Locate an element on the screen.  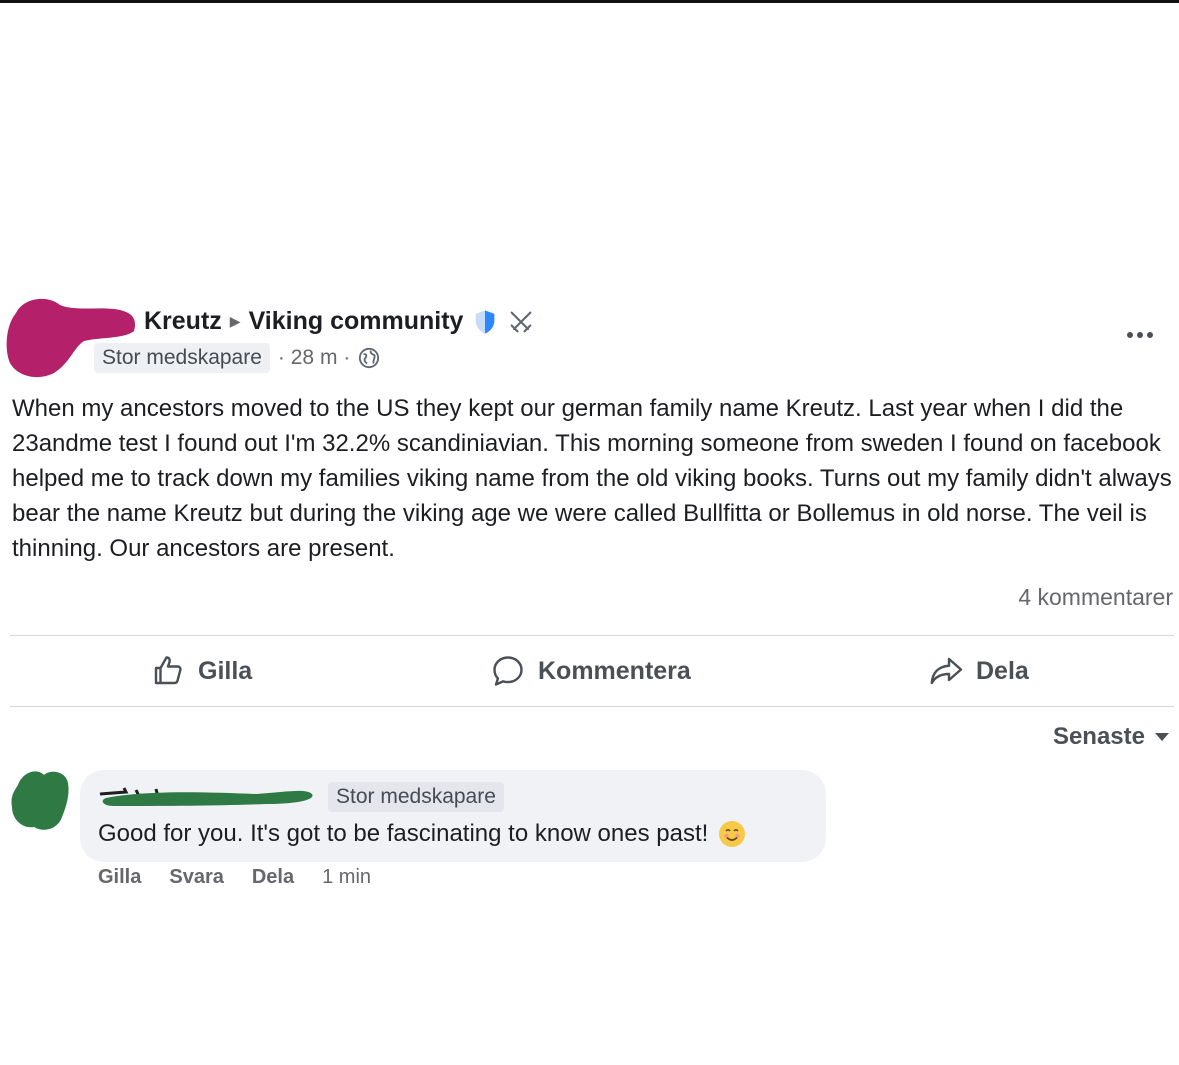
shield-icon is located at coordinates (485, 321).